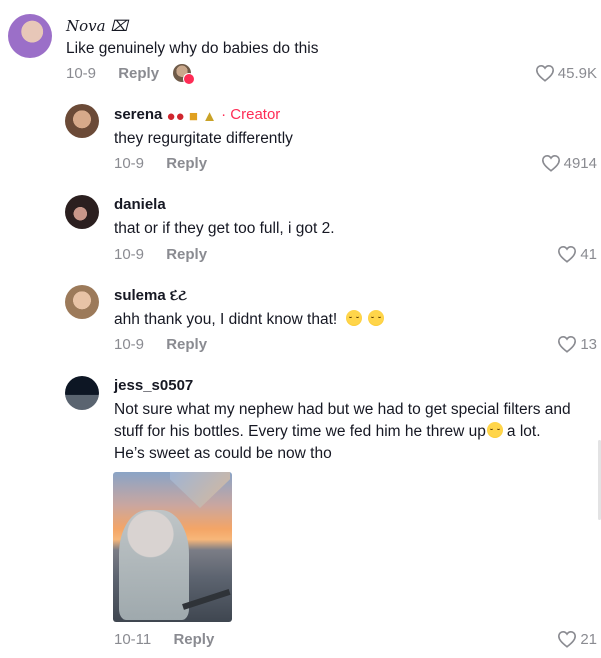 This screenshot has width=601, height=658. Describe the element at coordinates (153, 385) in the screenshot. I see `comment-username: jess_s0507` at that location.